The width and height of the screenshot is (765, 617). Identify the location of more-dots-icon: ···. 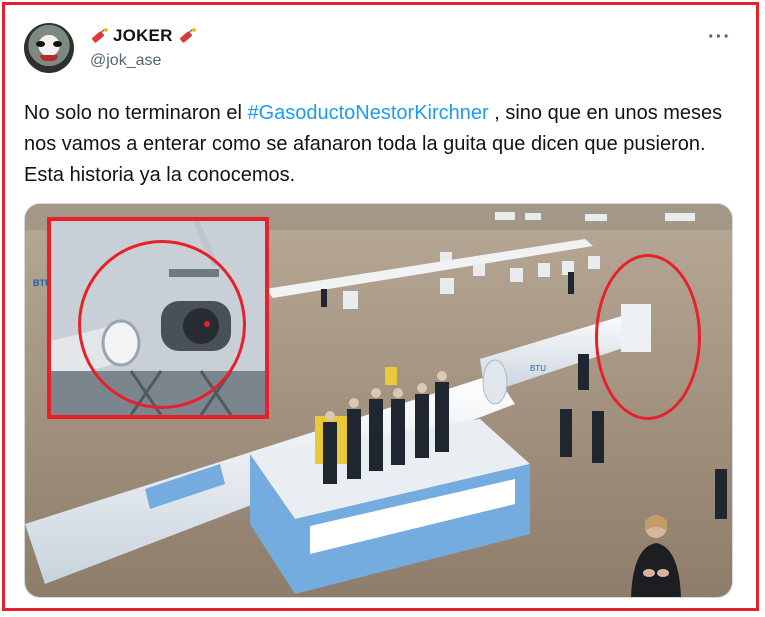
(719, 37).